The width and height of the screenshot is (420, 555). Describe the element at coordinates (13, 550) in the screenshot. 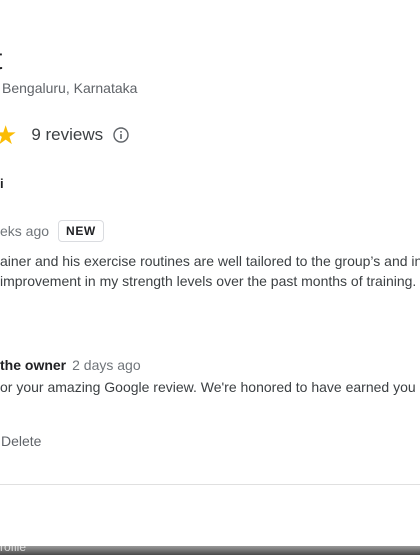

I see `bottom-bar-label: rofile` at that location.